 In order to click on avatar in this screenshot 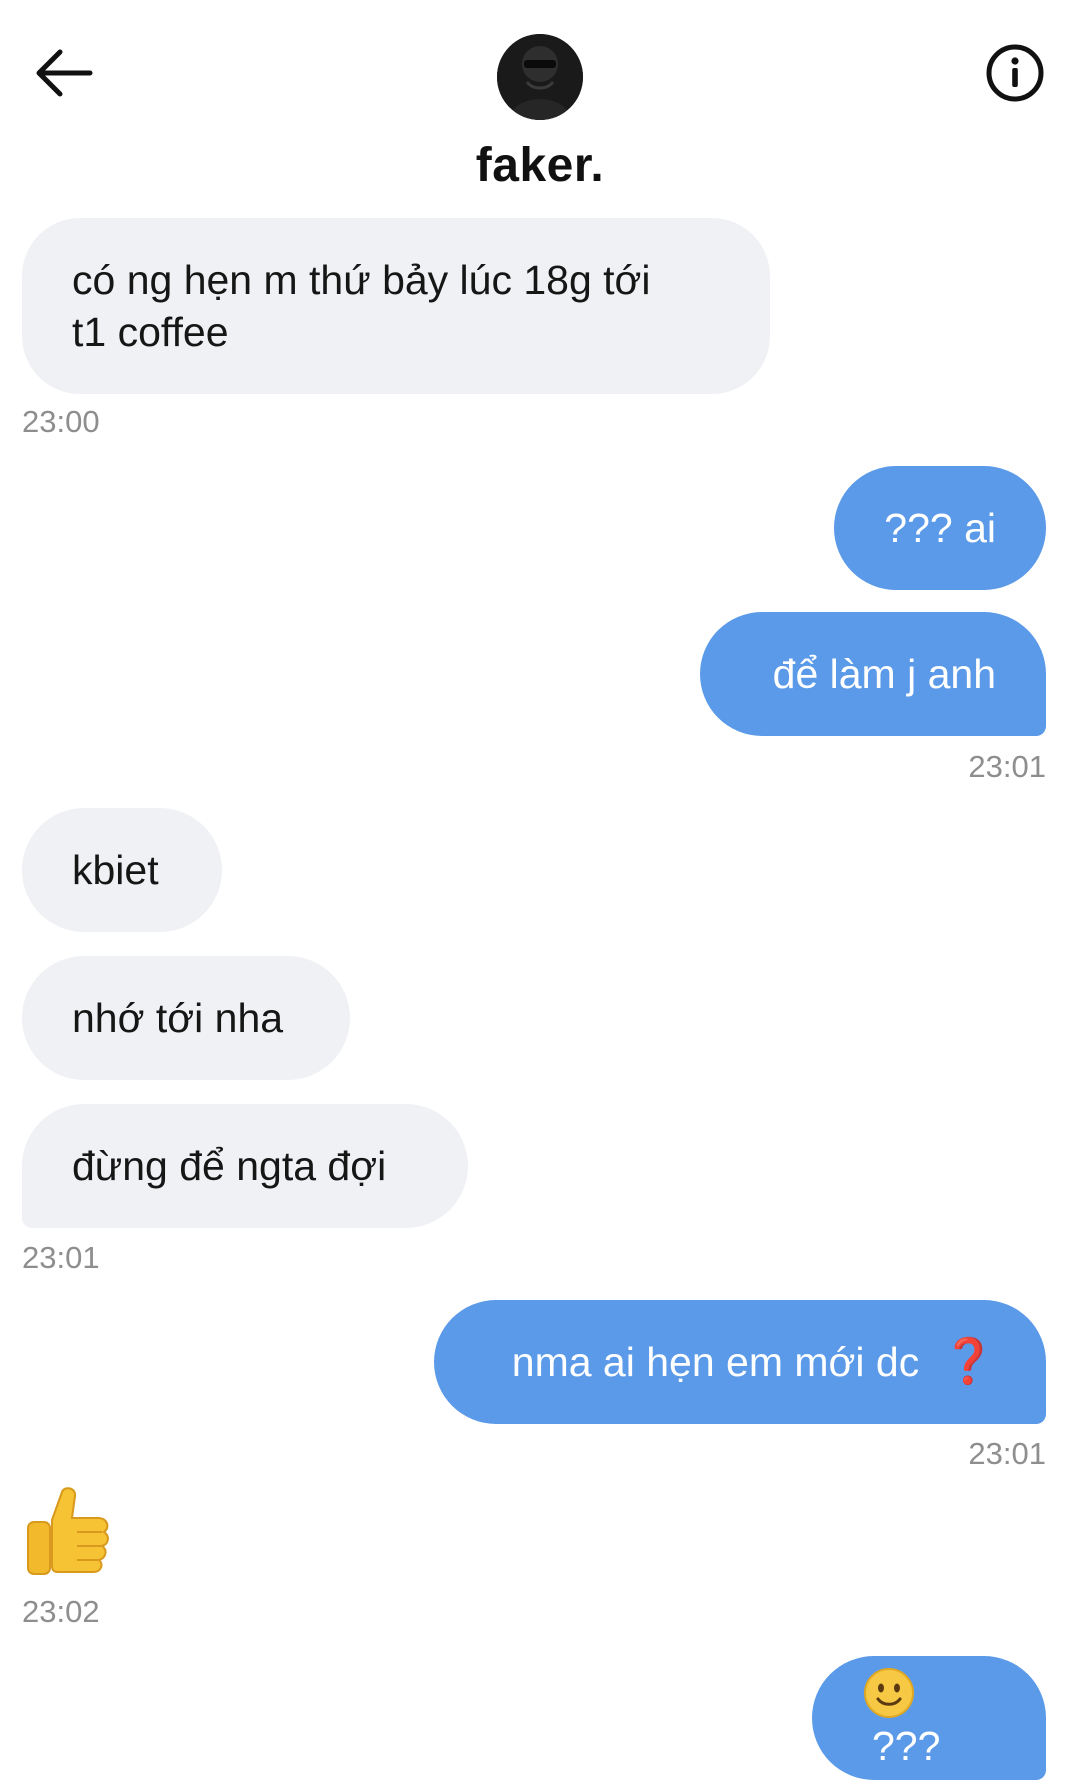, I will do `click(540, 77)`.